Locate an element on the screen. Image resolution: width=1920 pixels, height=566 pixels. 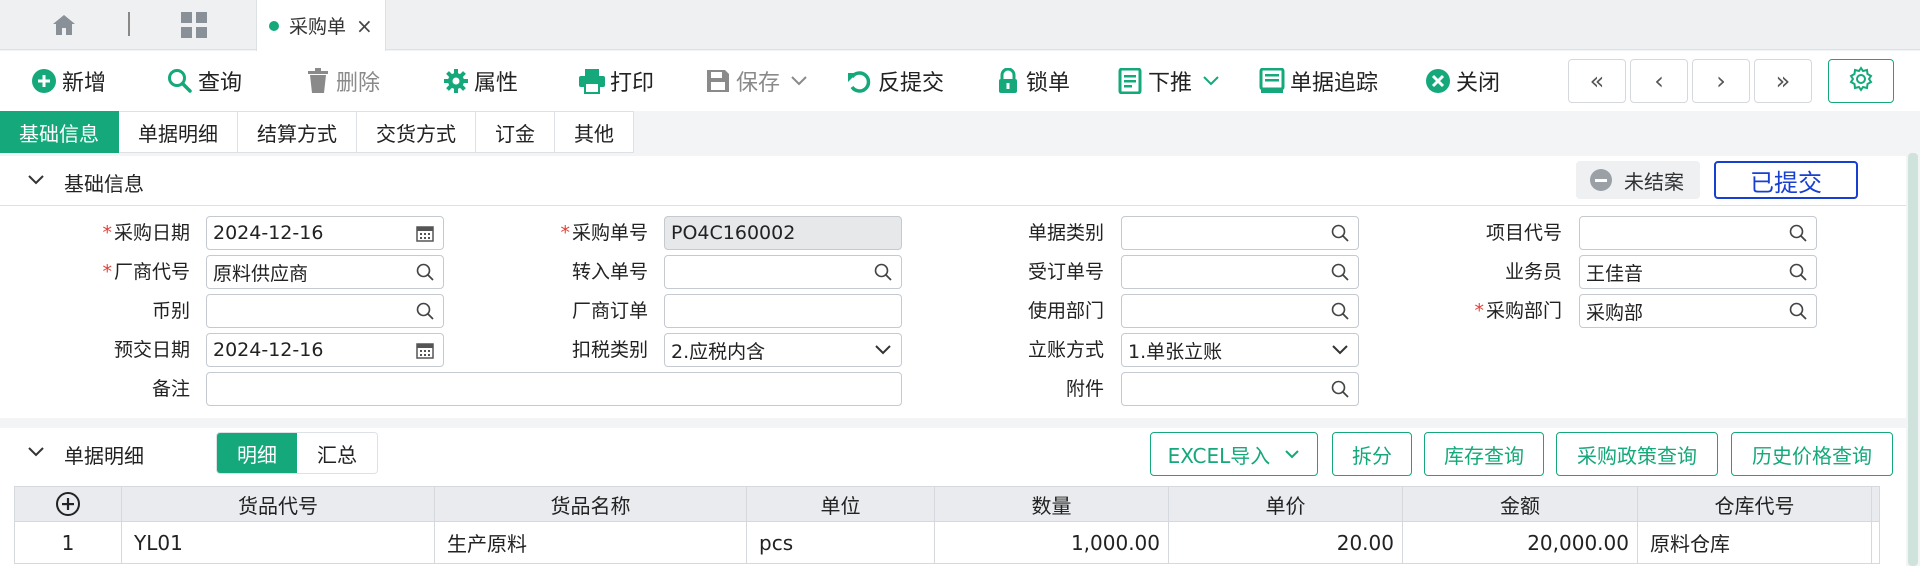
tab-purchase-order: 采购单 × is located at coordinates (321, 25).